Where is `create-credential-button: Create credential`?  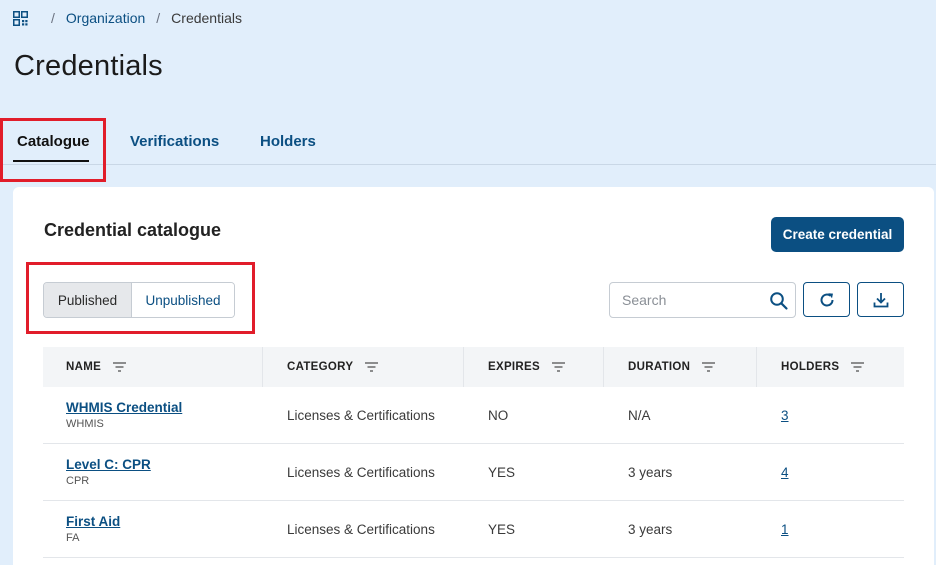 create-credential-button: Create credential is located at coordinates (837, 234).